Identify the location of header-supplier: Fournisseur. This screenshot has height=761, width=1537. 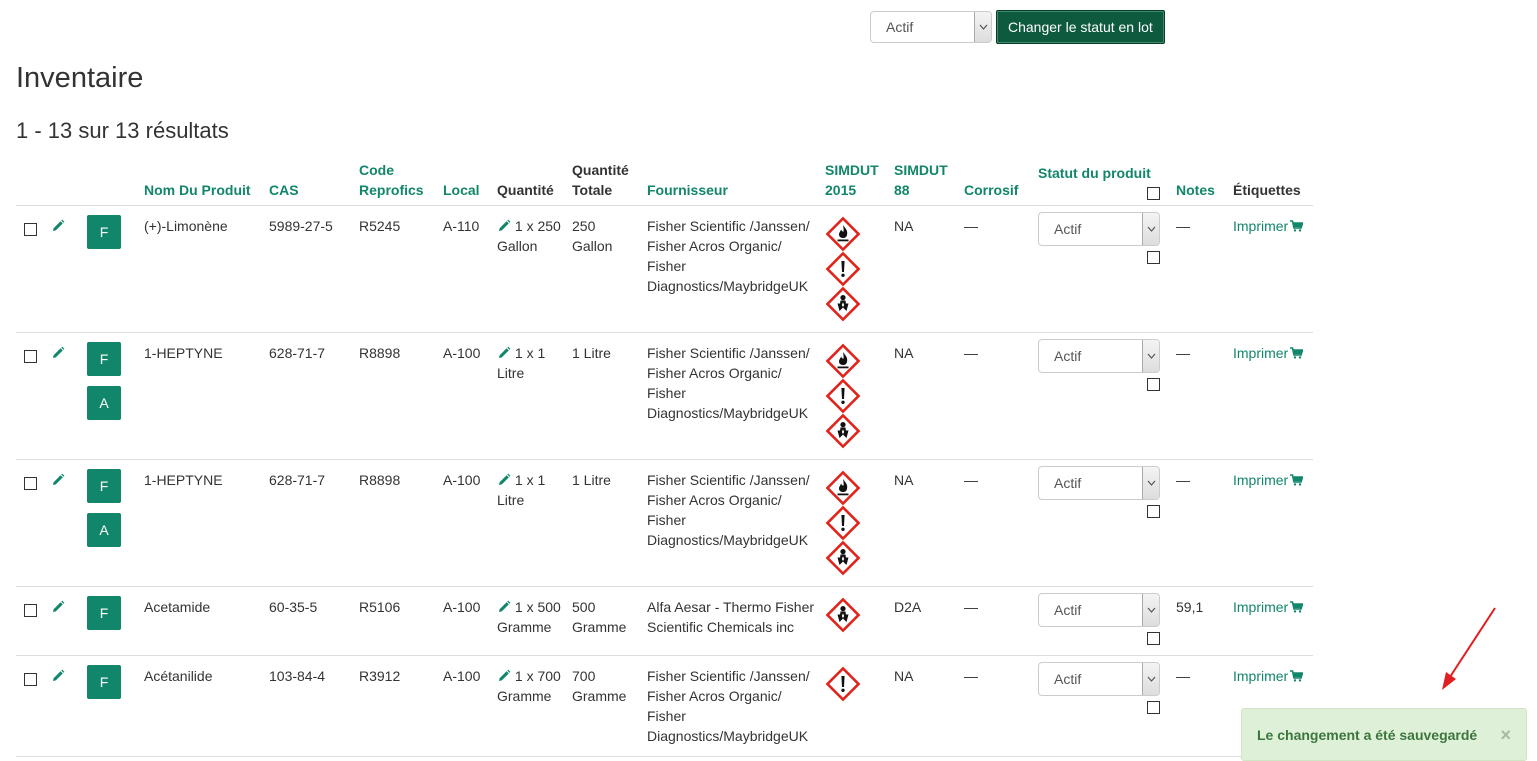
(728, 183).